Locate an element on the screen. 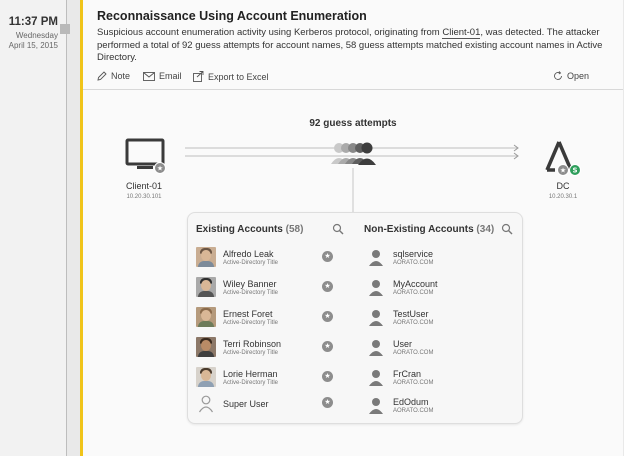 This screenshot has width=624, height=456. nonexisting-account-row: sqlservice AORATO.COM is located at coordinates (441, 258).